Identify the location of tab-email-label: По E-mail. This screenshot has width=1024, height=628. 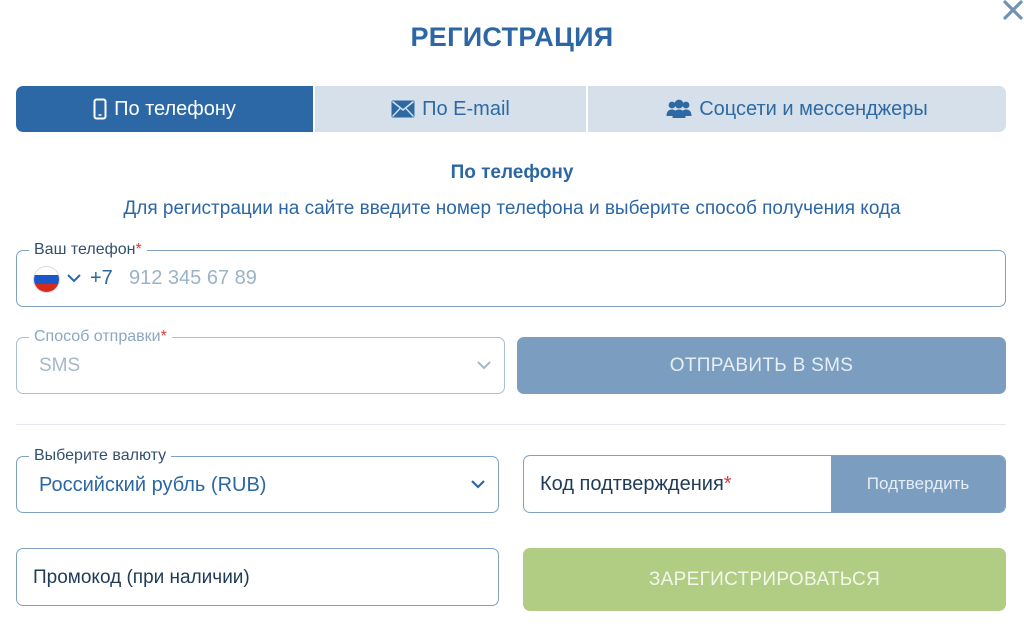
(466, 108).